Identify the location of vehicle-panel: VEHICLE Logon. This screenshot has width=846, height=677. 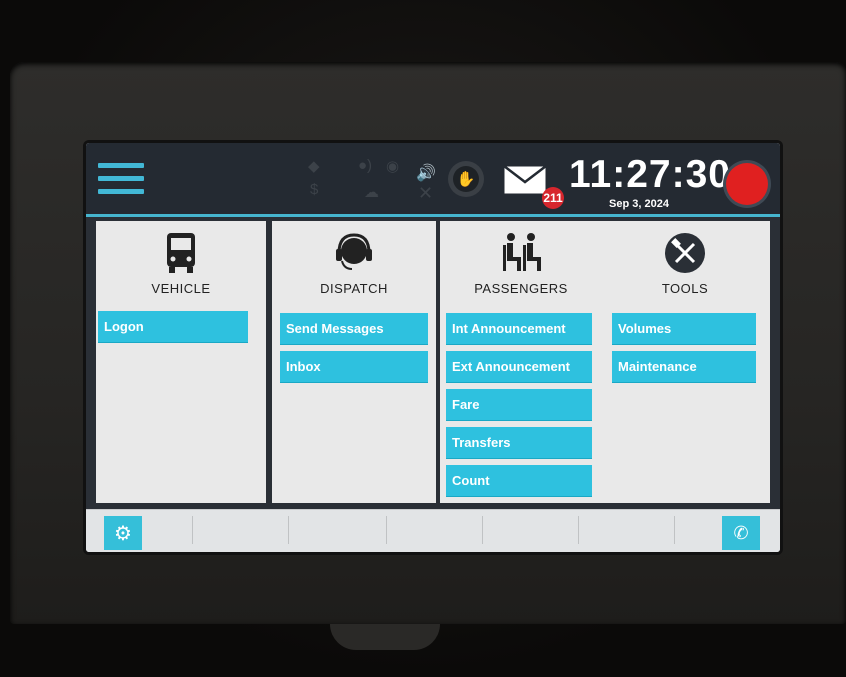
(181, 362).